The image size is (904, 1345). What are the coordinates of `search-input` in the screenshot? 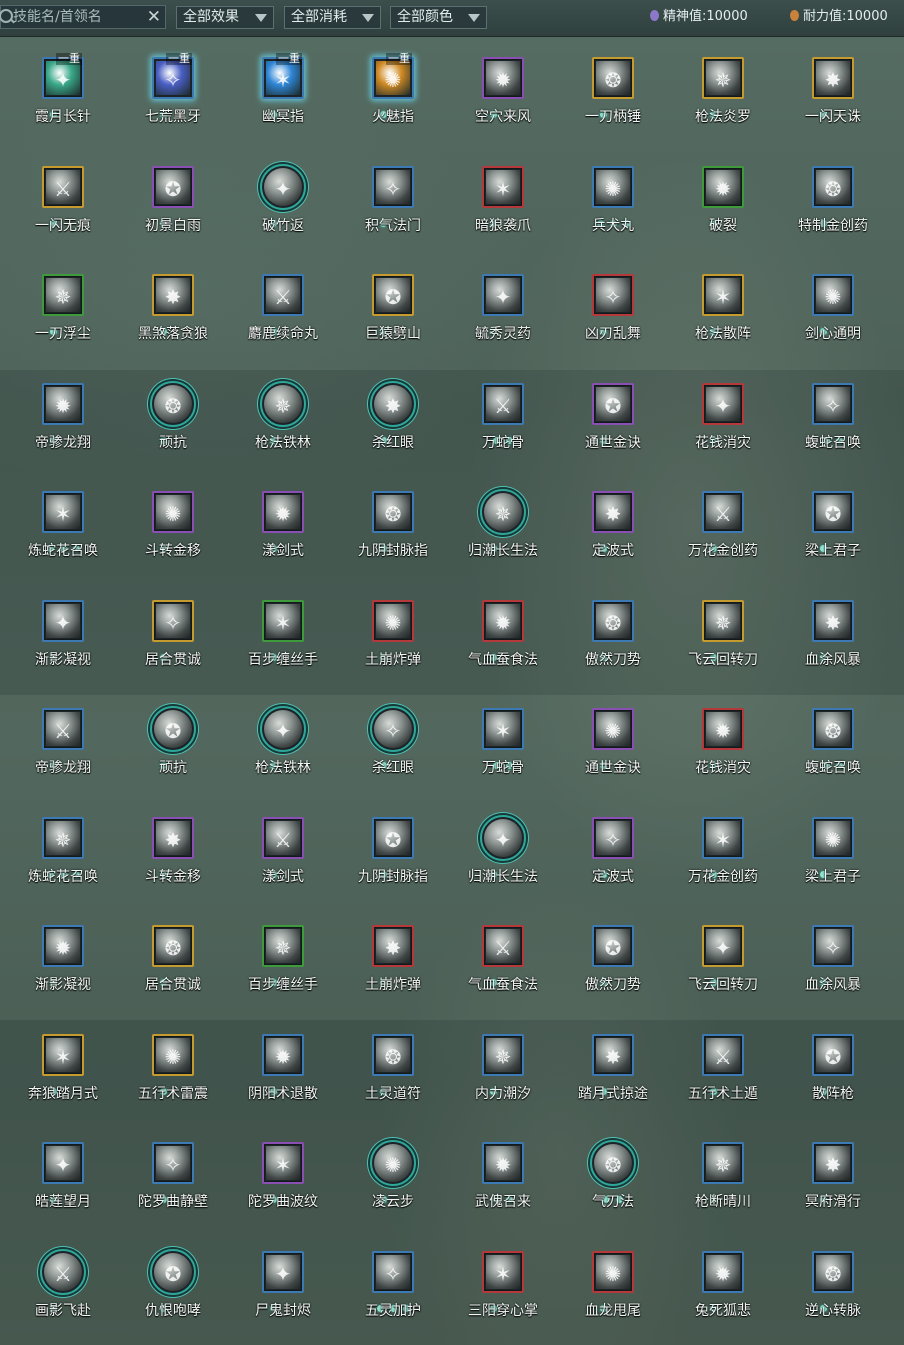 It's located at (78, 17).